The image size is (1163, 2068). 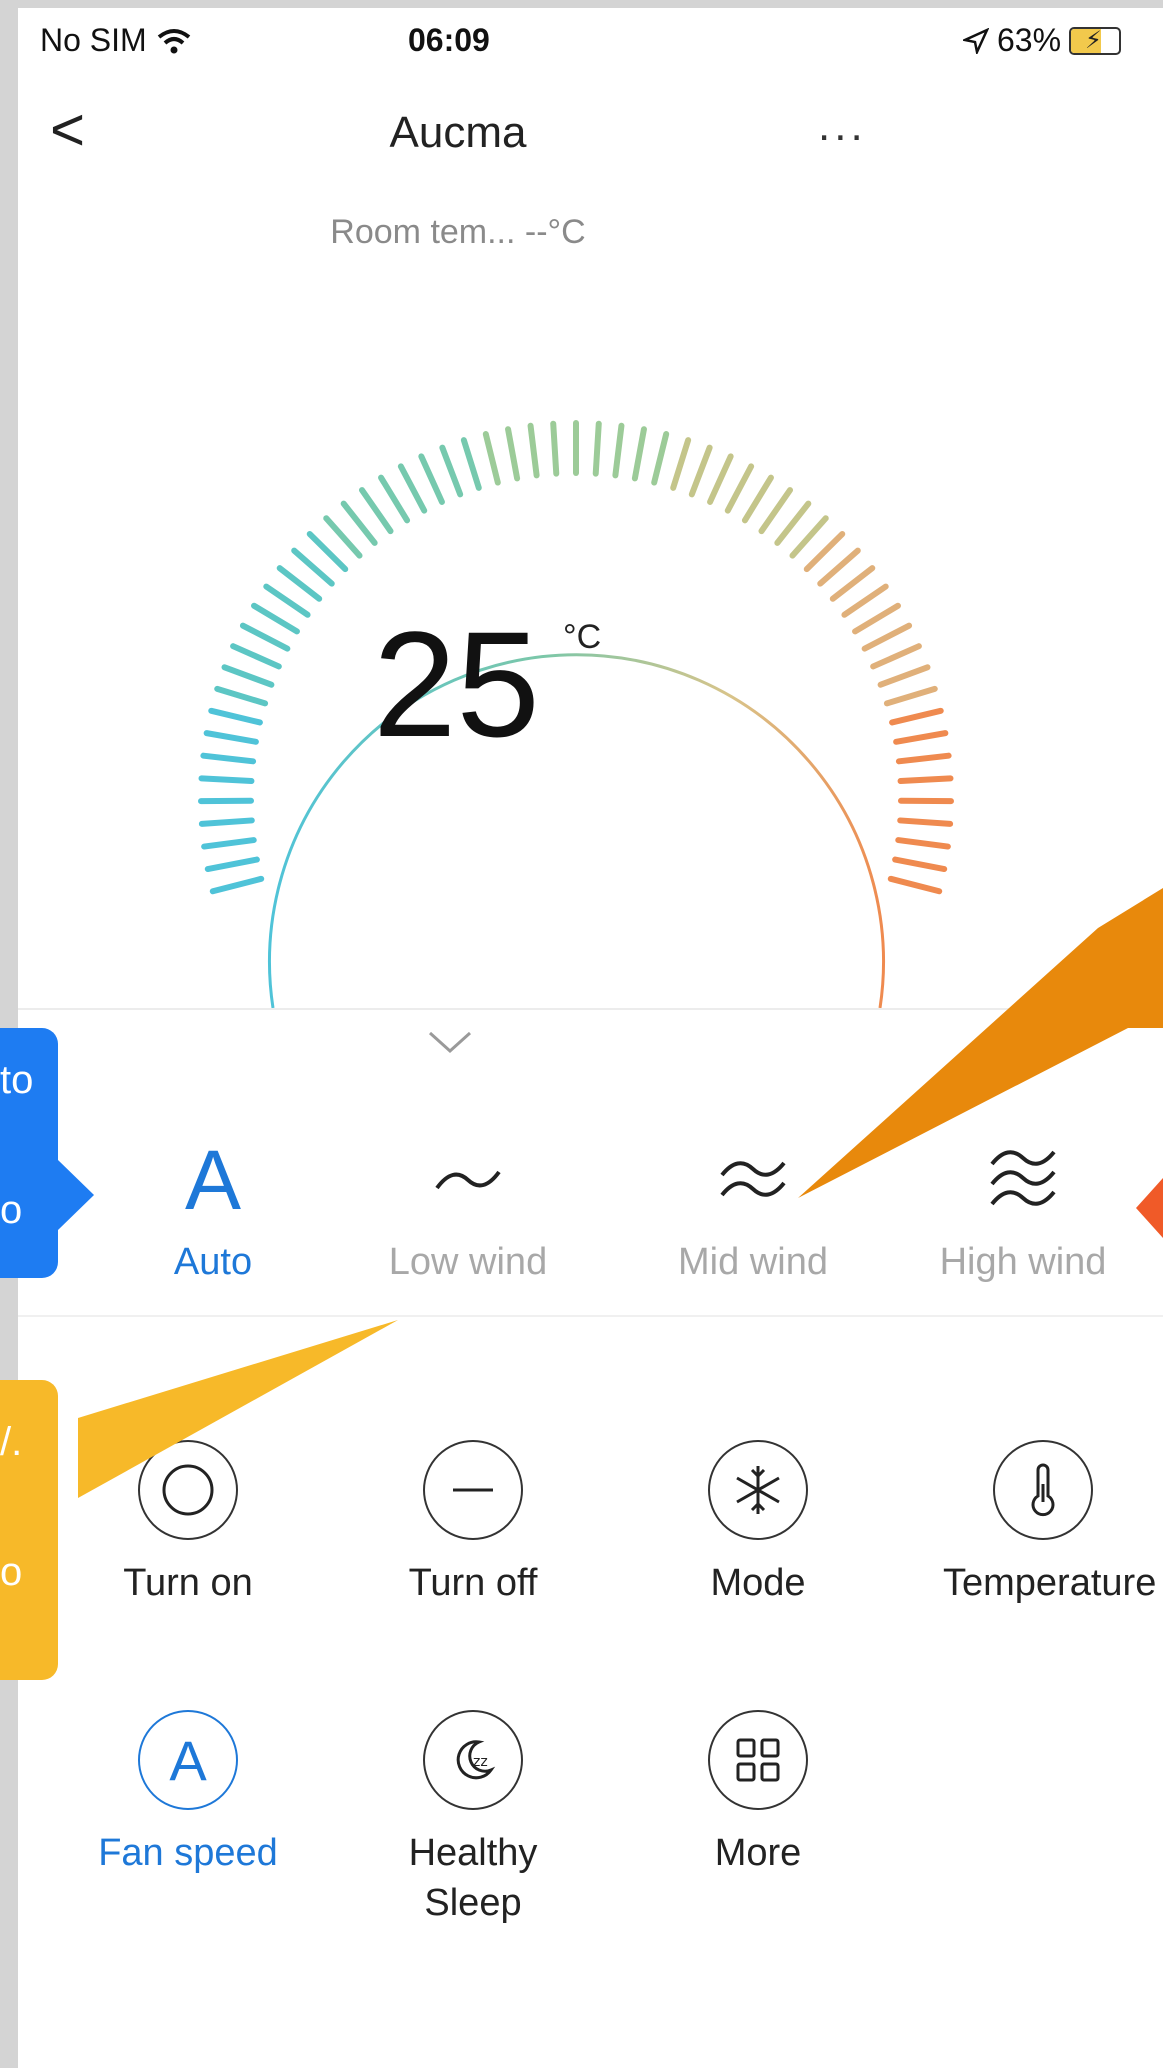 What do you see at coordinates (213, 1262) in the screenshot?
I see `fan-option-label: Auto` at bounding box center [213, 1262].